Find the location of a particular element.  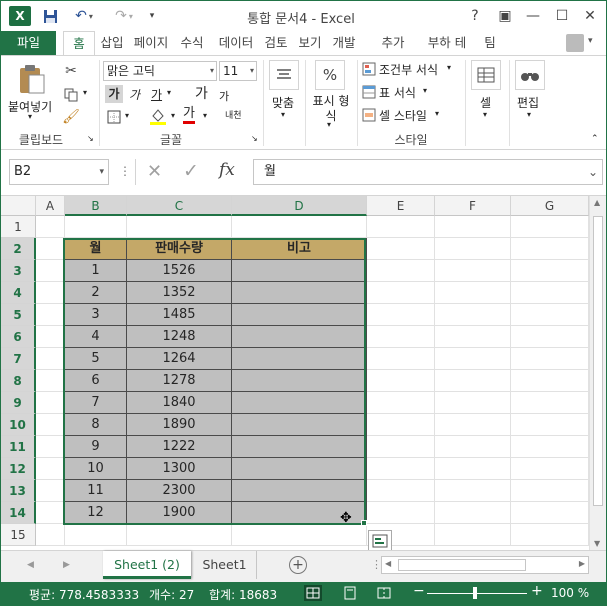

cell-f3 is located at coordinates (473, 271).